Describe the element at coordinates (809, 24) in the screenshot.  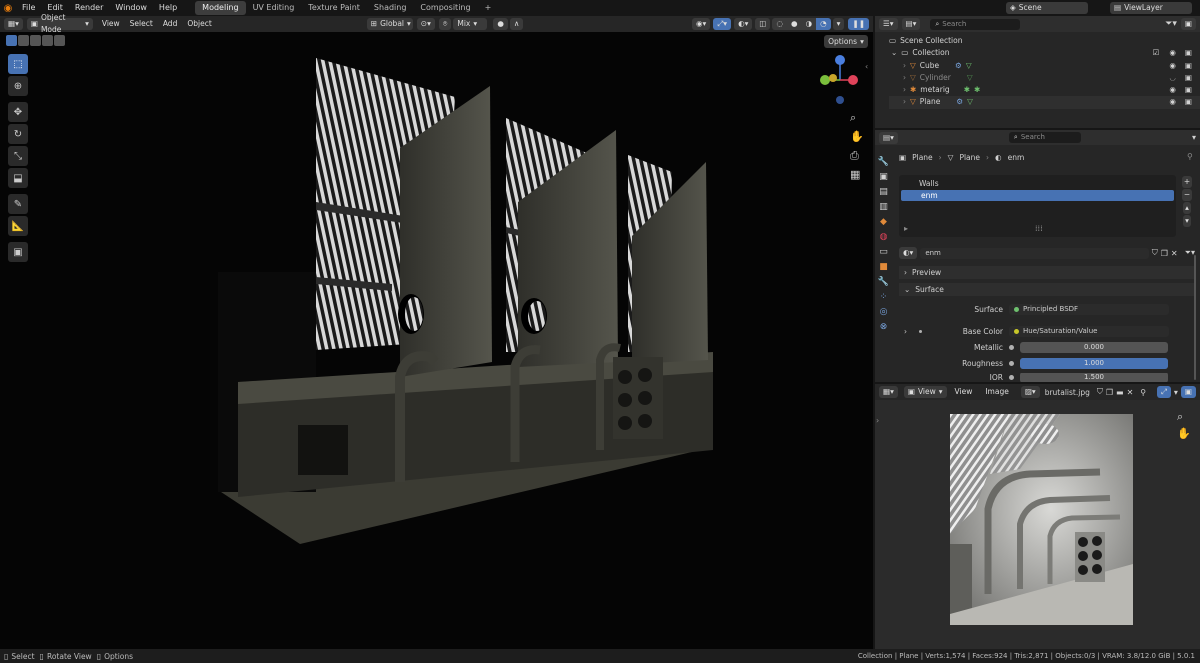
I see `shading-material-icon: ◑` at that location.